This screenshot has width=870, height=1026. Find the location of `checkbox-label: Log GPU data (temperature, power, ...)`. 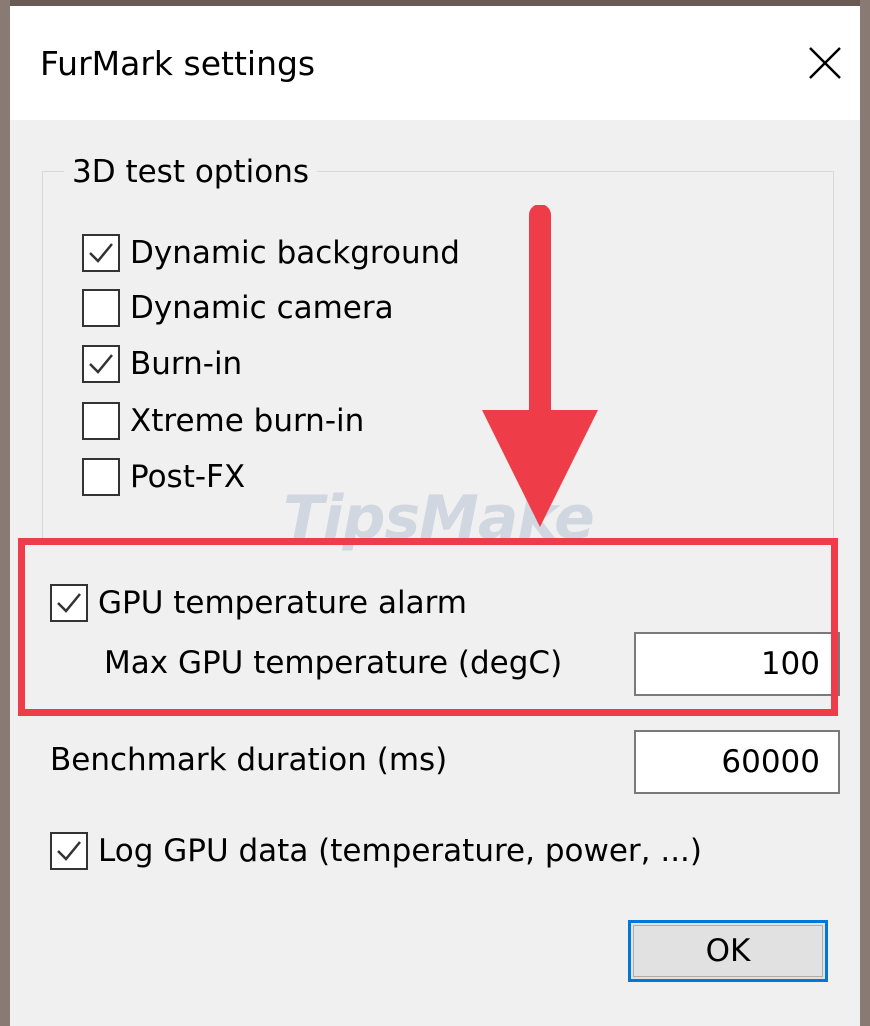

checkbox-label: Log GPU data (temperature, power, ...) is located at coordinates (400, 851).